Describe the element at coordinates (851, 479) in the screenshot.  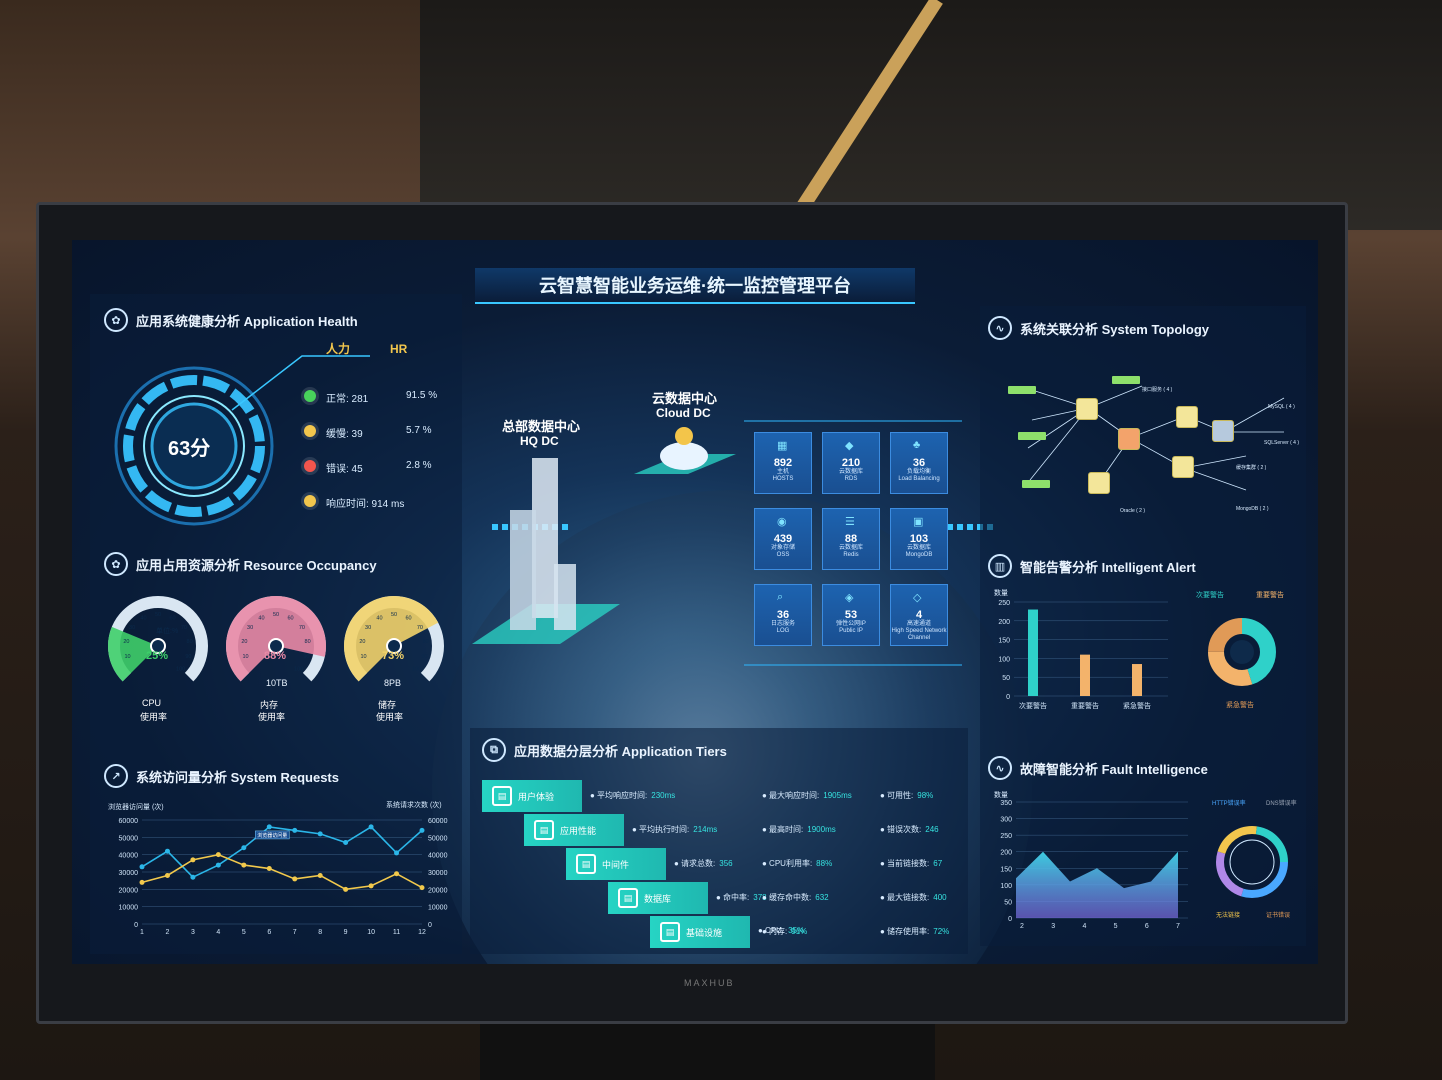
I see `tile-label-en: RDS` at that location.